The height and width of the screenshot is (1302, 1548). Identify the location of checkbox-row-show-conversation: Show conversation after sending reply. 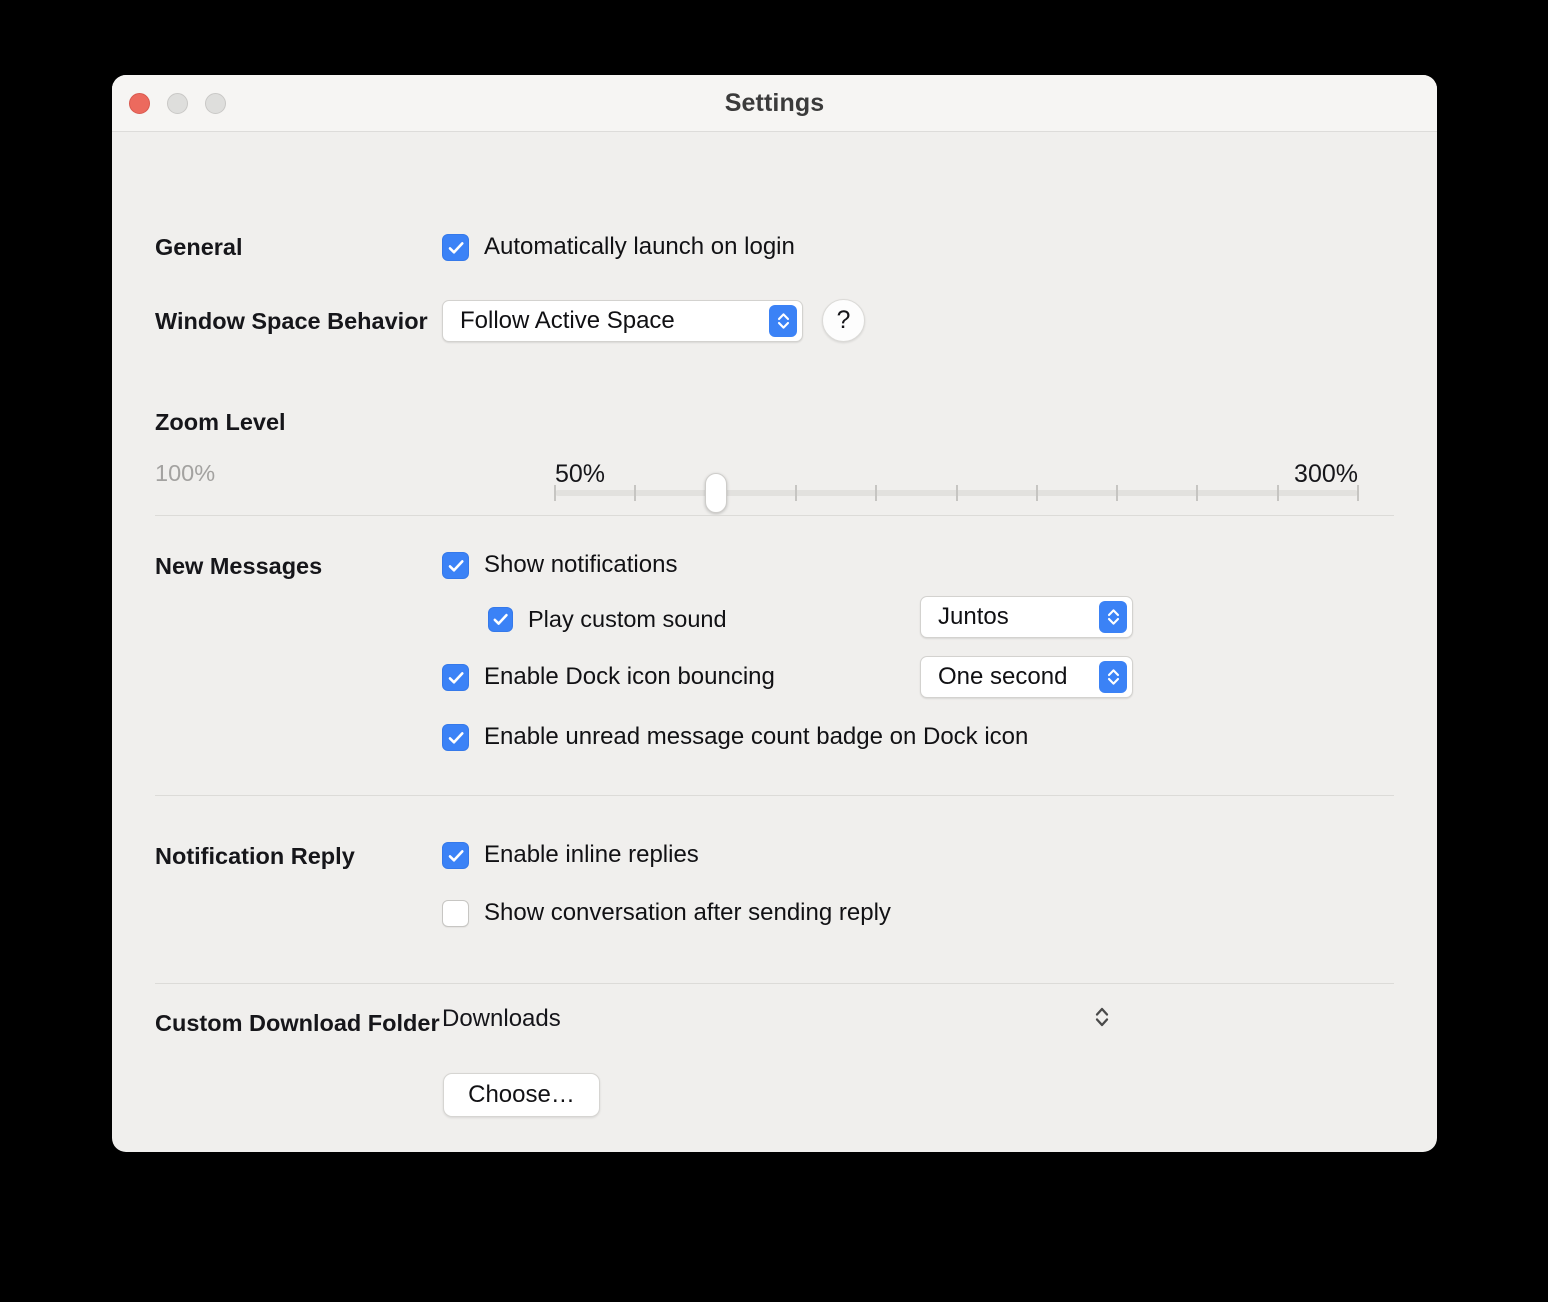
(666, 913).